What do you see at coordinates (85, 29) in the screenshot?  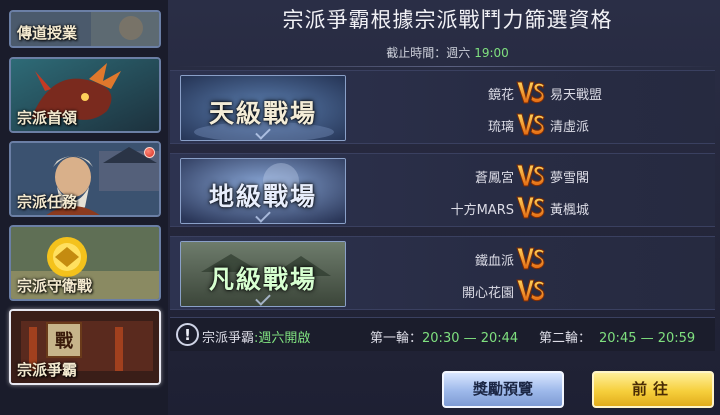 I see `sidebar-item-teaching: 傳道授業` at bounding box center [85, 29].